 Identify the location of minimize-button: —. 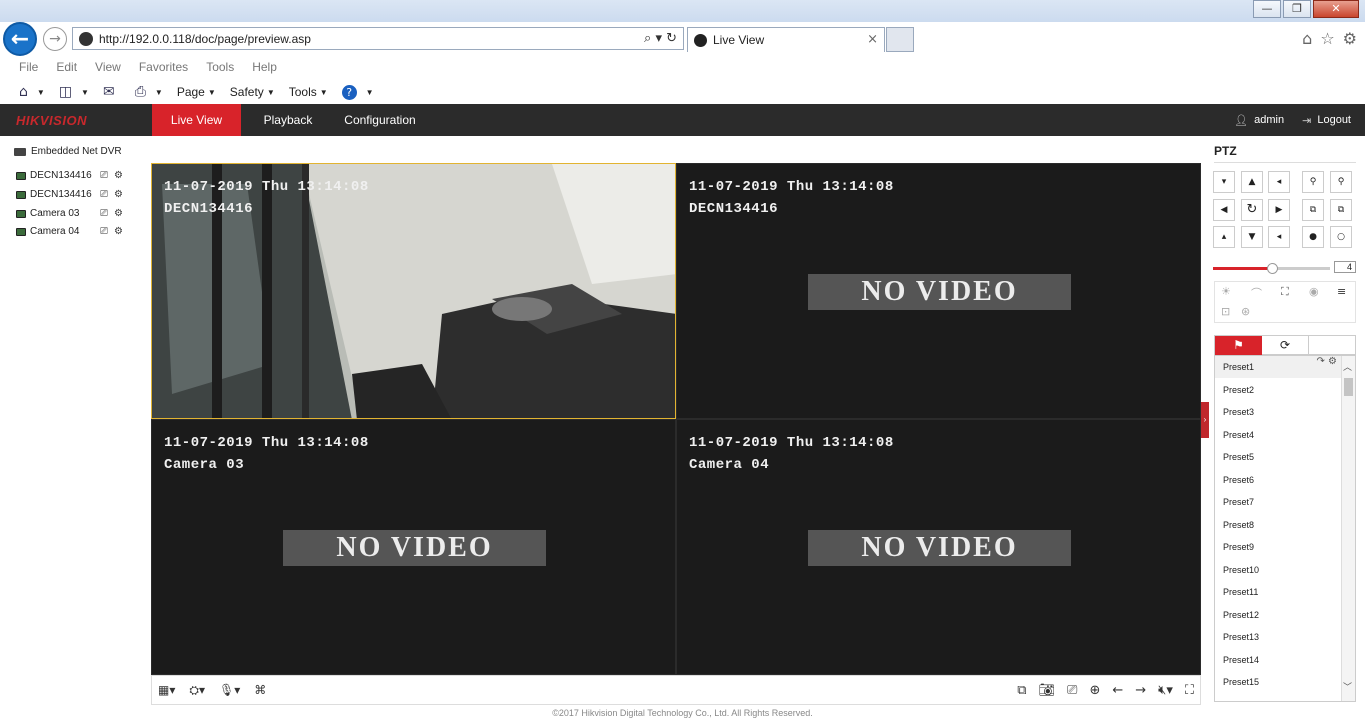
(1267, 9).